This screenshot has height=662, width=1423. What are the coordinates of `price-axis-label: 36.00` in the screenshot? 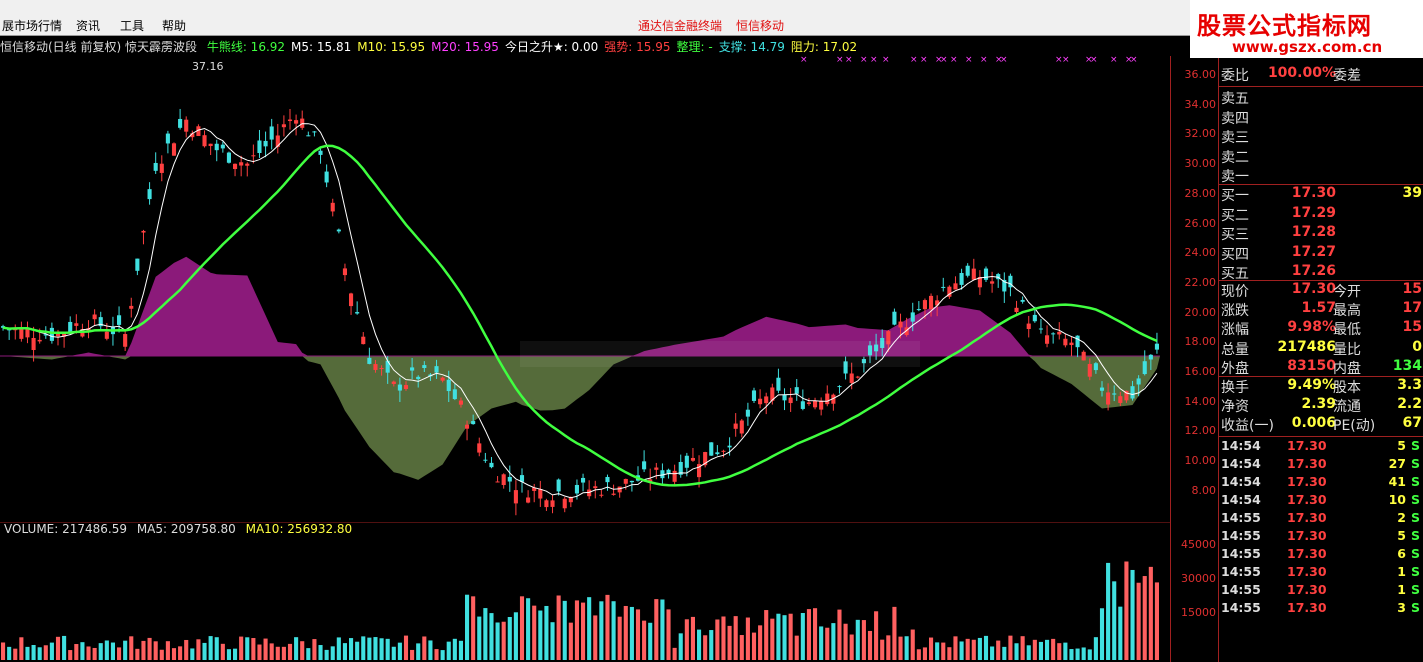 It's located at (1200, 74).